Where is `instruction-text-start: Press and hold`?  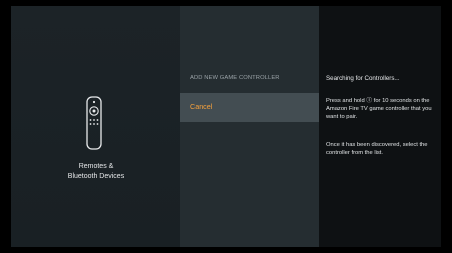
instruction-text-start: Press and hold is located at coordinates (346, 101).